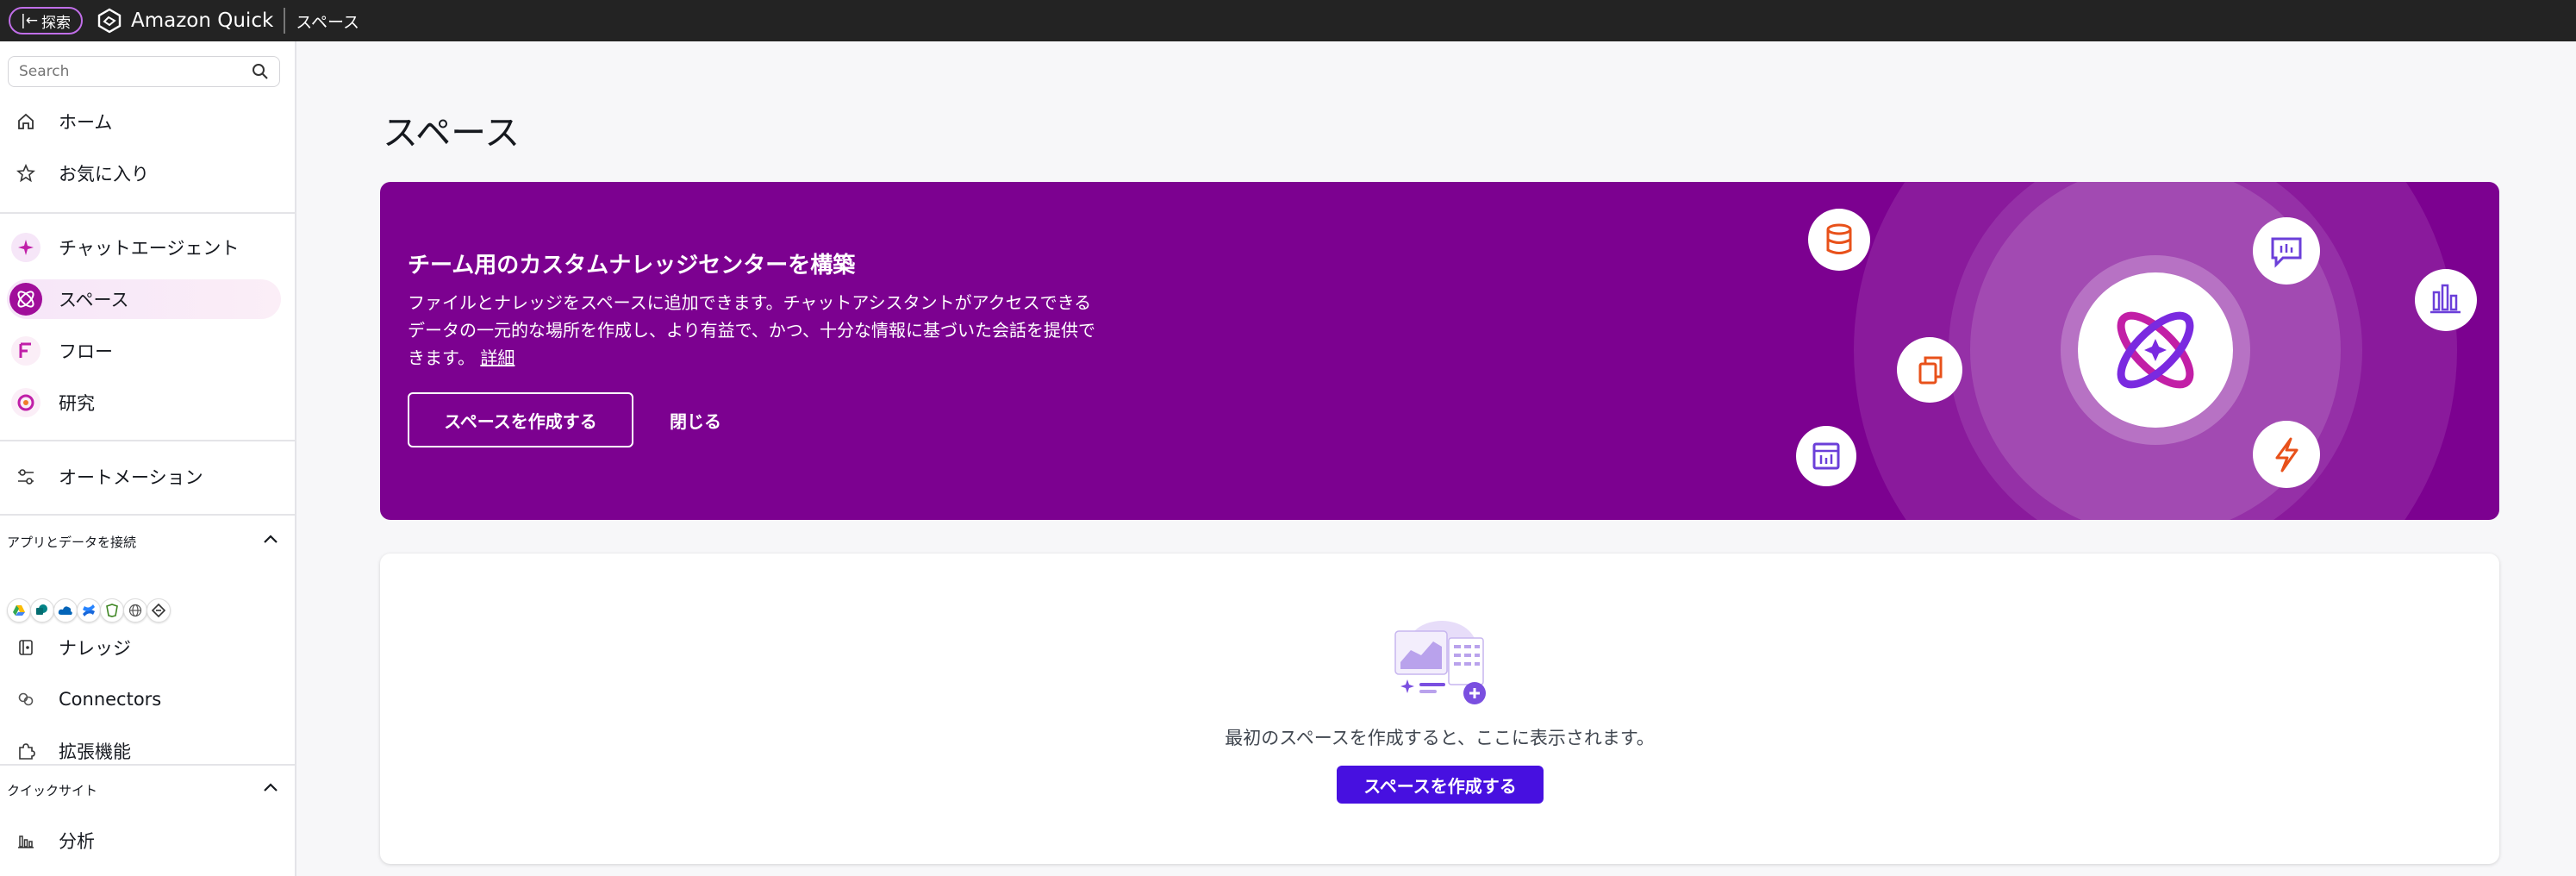 The width and height of the screenshot is (2576, 876). What do you see at coordinates (159, 610) in the screenshot?
I see `custom-connector-icon` at bounding box center [159, 610].